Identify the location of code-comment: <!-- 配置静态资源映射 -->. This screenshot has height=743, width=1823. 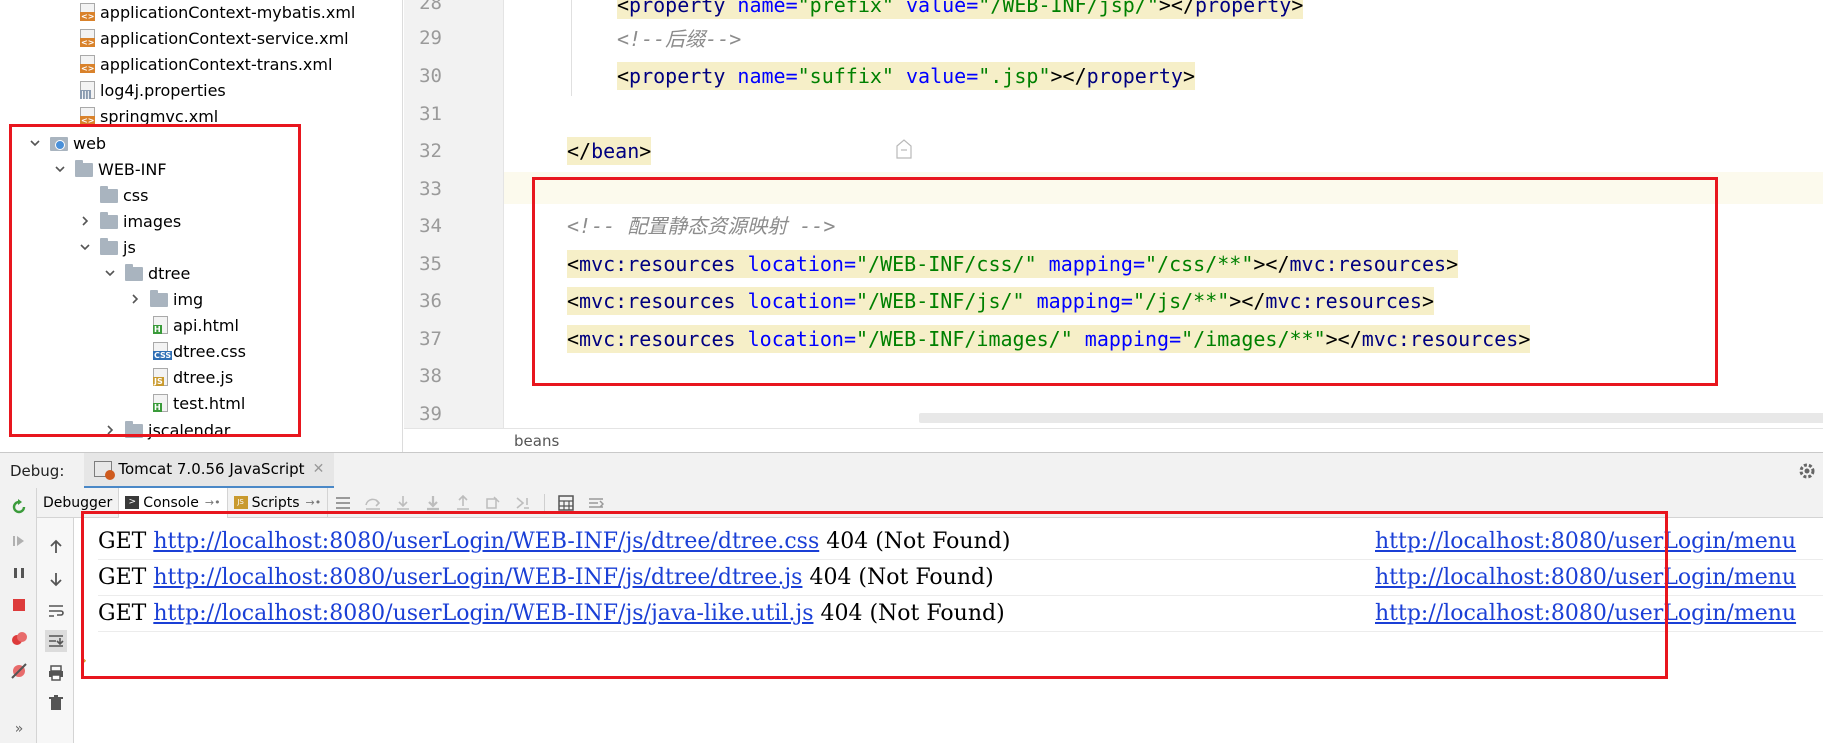
(701, 226).